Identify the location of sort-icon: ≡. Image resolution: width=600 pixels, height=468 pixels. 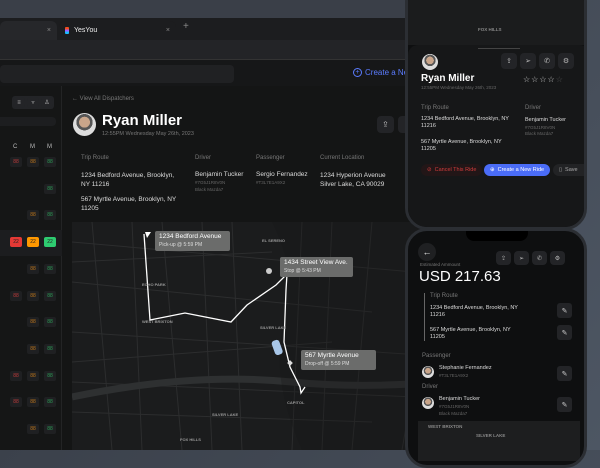
(19, 102).